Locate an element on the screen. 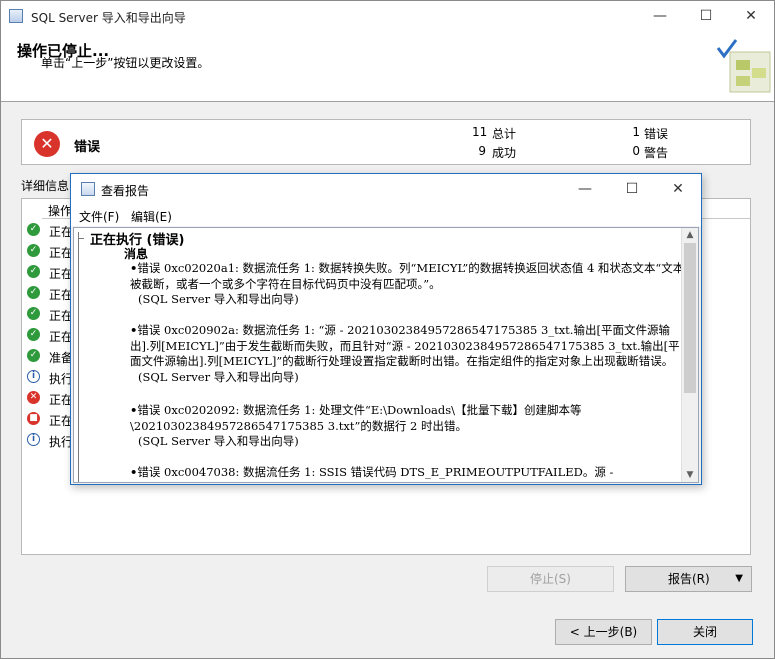 The width and height of the screenshot is (775, 659). messages-title: 消息 is located at coordinates (136, 254).